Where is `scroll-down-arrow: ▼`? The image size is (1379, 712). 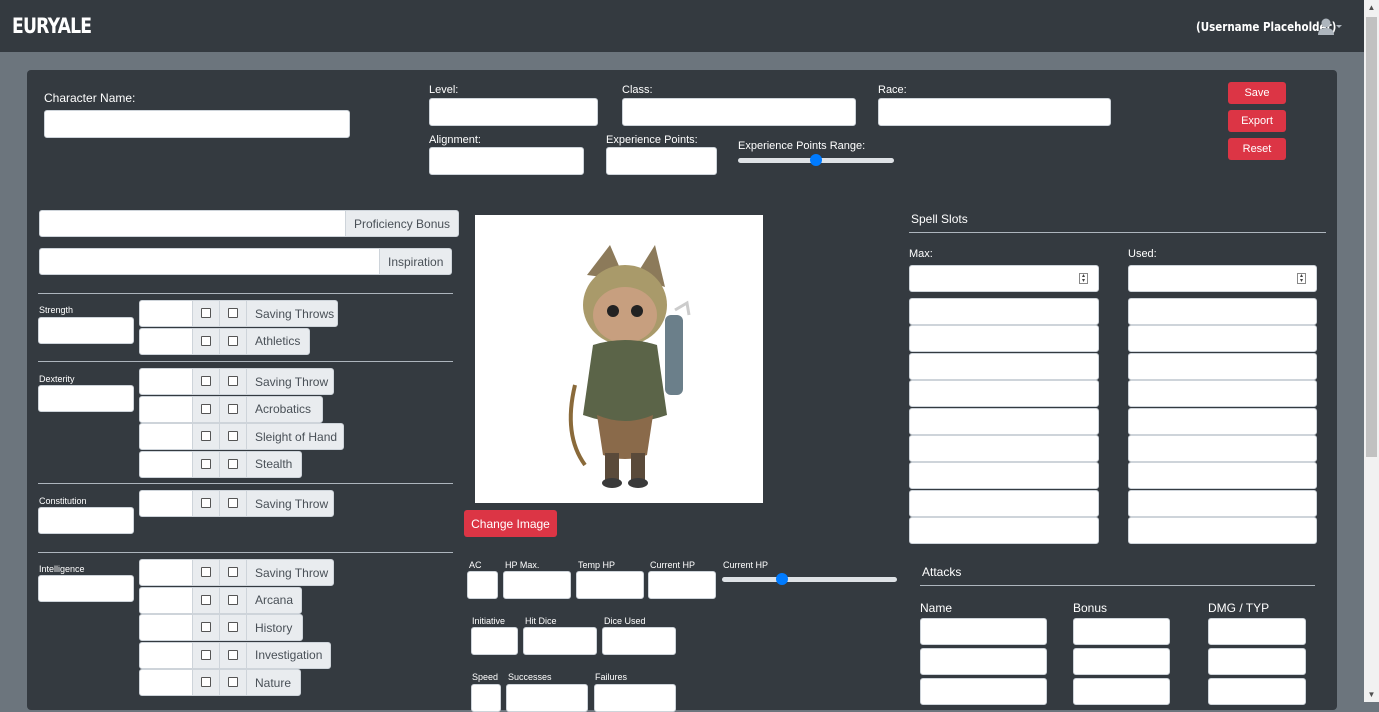 scroll-down-arrow: ▼ is located at coordinates (1371, 694).